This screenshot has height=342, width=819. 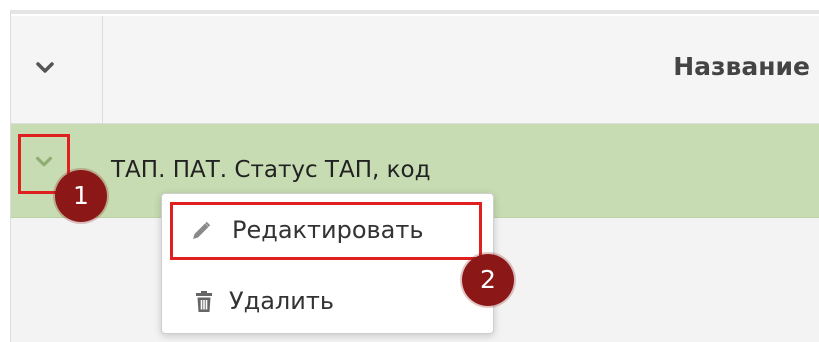 I want to click on callout-badge-1: 1, so click(x=81, y=196).